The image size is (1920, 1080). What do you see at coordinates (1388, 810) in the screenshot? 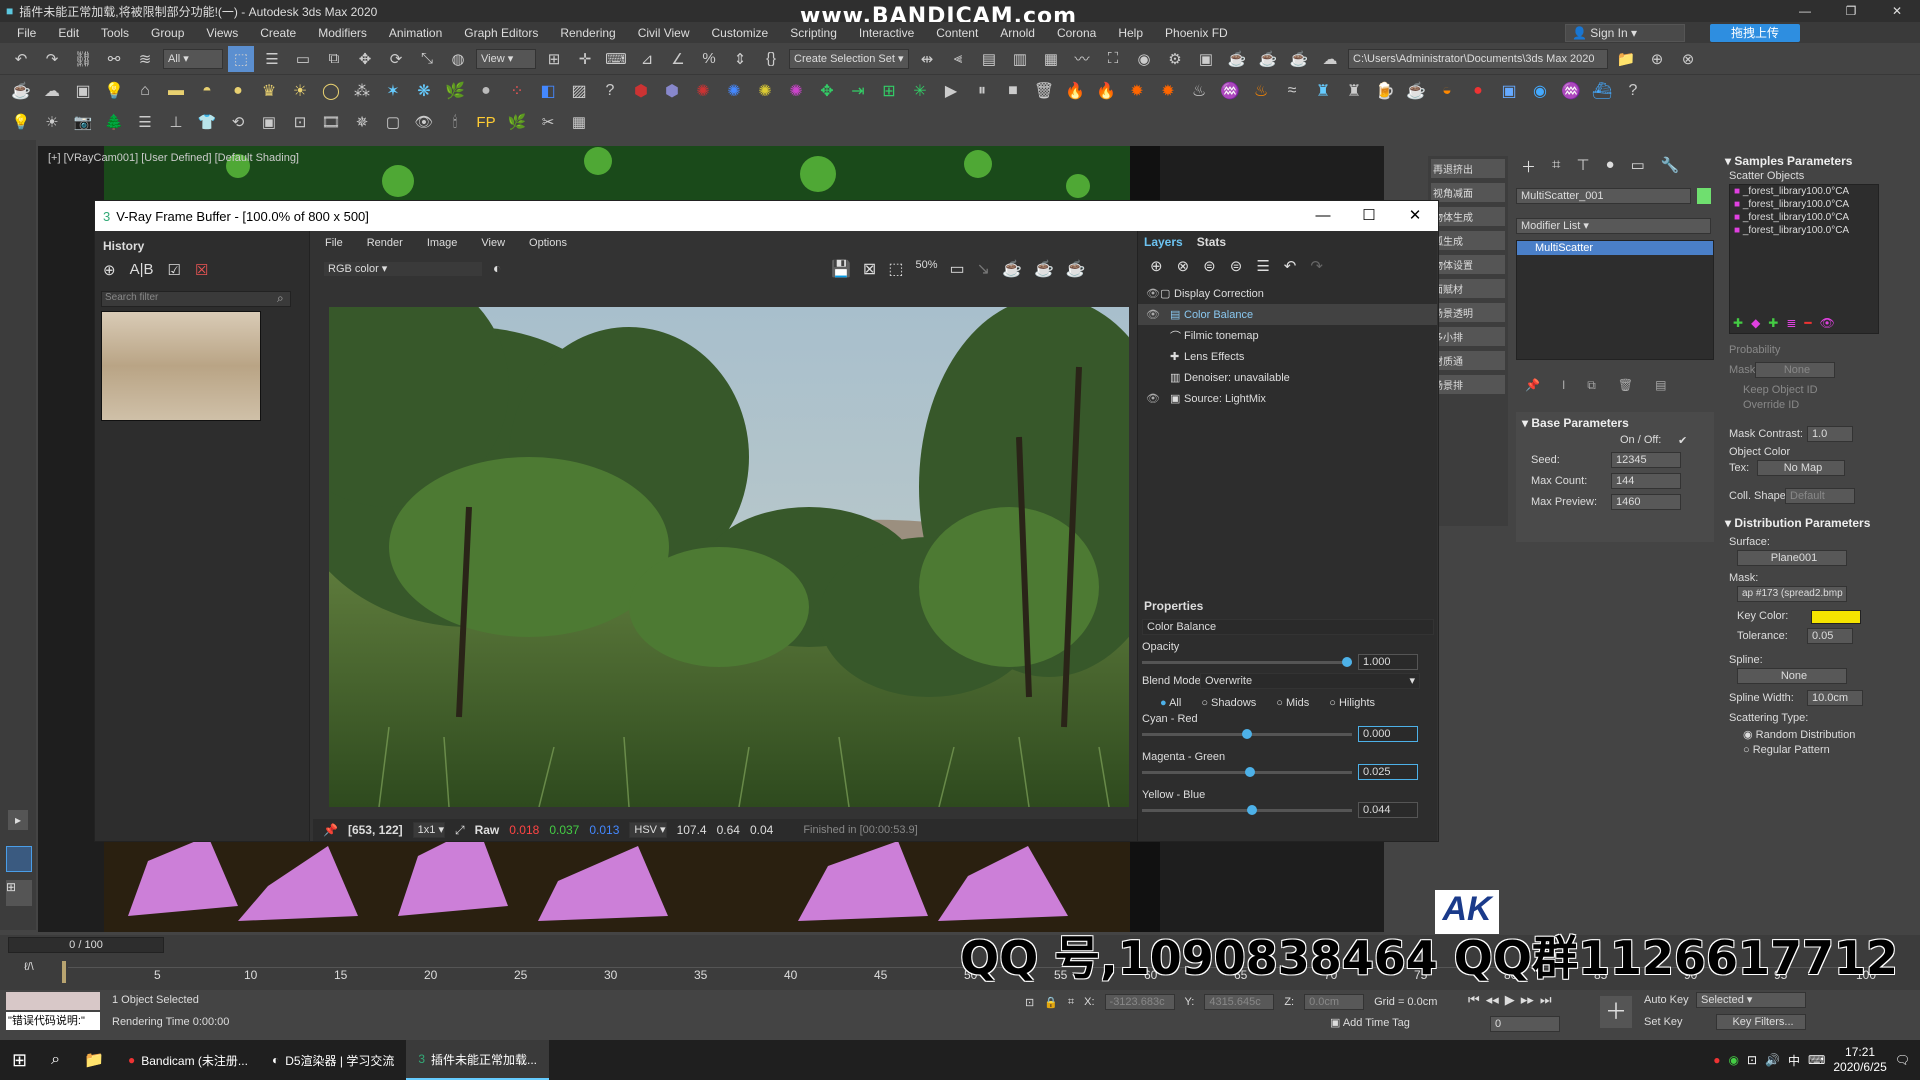
I see `yellow-blue-field: 0.044` at bounding box center [1388, 810].